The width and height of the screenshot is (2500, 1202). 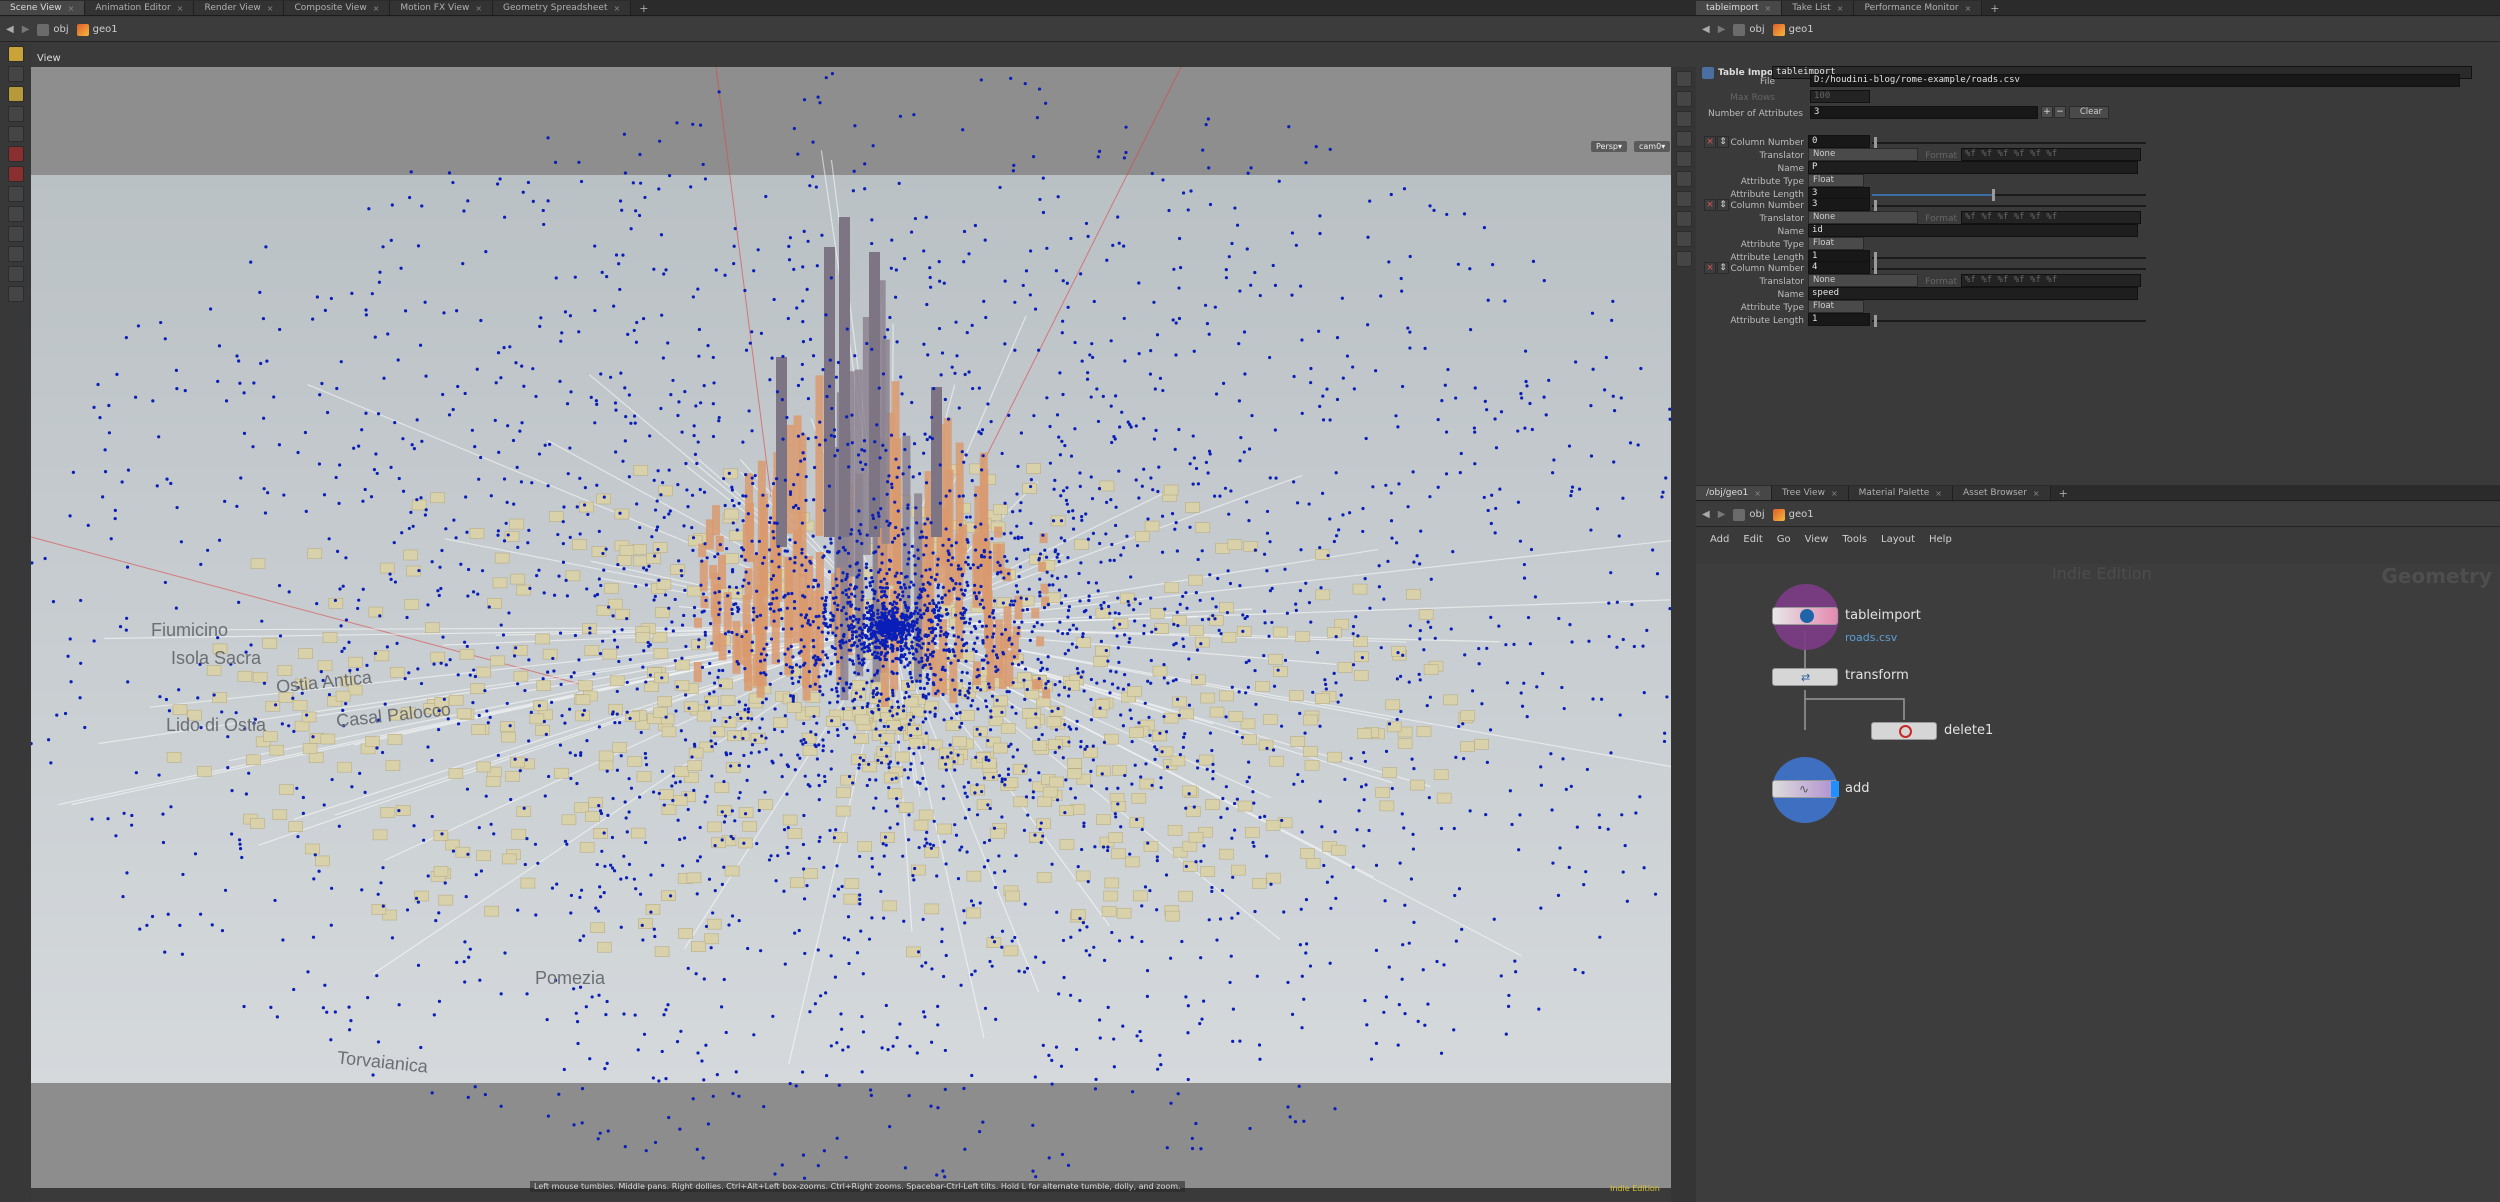 I want to click on tab-tableimport: tableimport ×, so click(x=1739, y=8).